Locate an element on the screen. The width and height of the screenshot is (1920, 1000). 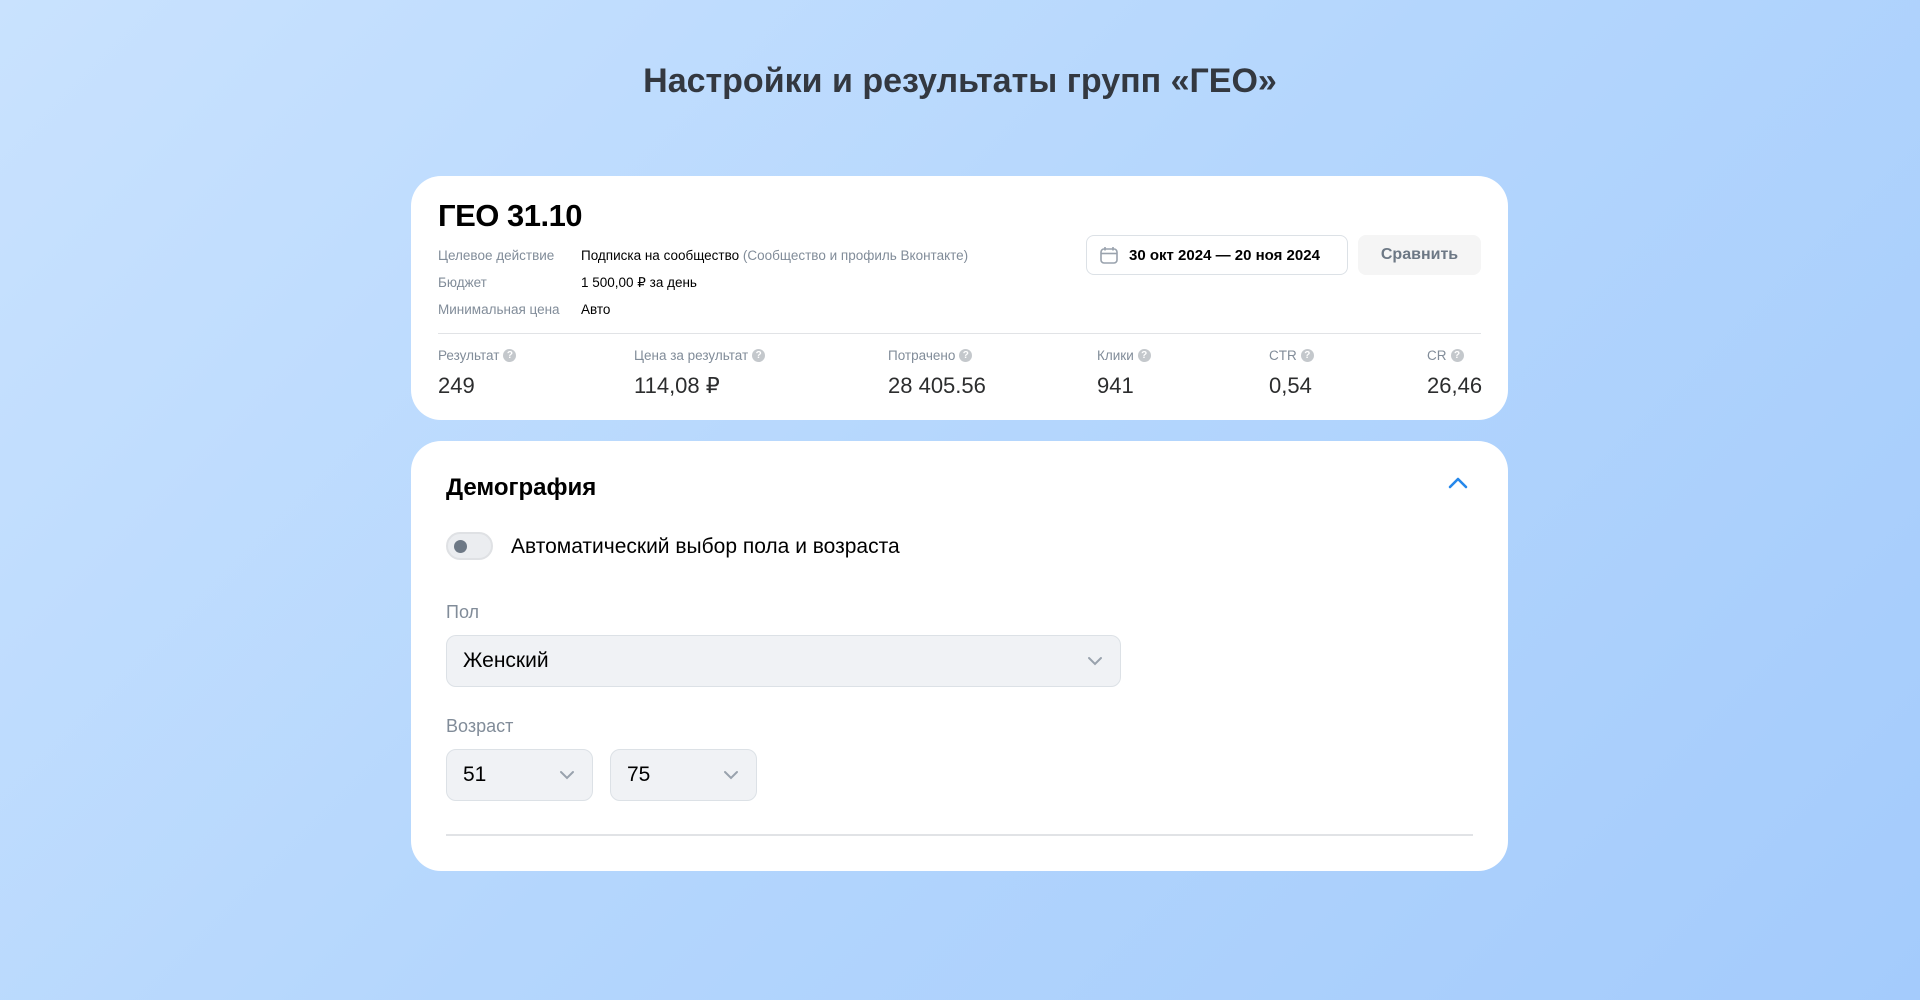
compare-button: Сравнить is located at coordinates (1419, 255).